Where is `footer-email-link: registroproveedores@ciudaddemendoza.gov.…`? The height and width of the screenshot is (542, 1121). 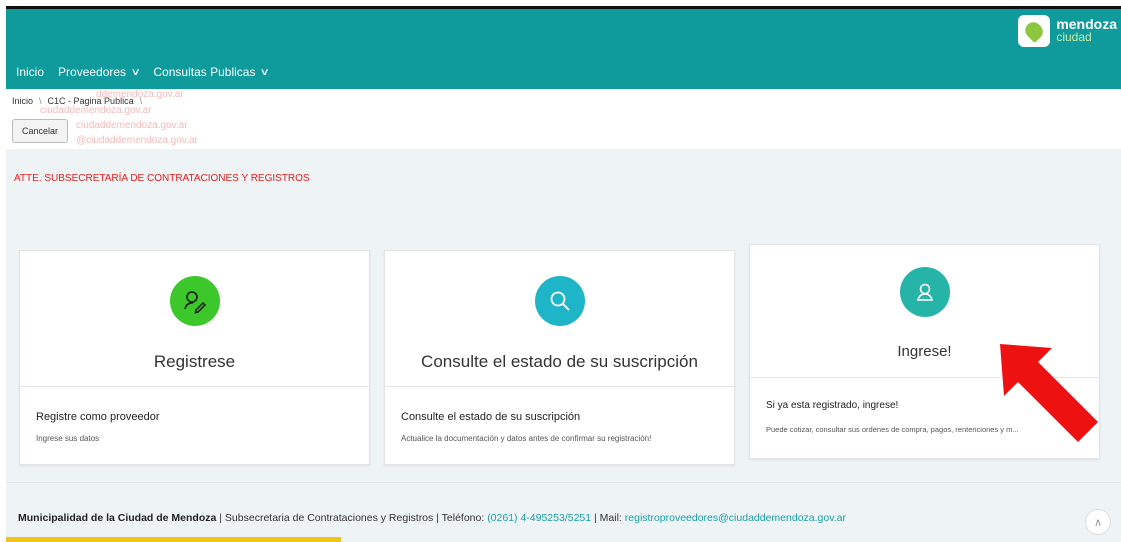
footer-email-link: registroproveedores@ciudaddemendoza.gov.… is located at coordinates (735, 518).